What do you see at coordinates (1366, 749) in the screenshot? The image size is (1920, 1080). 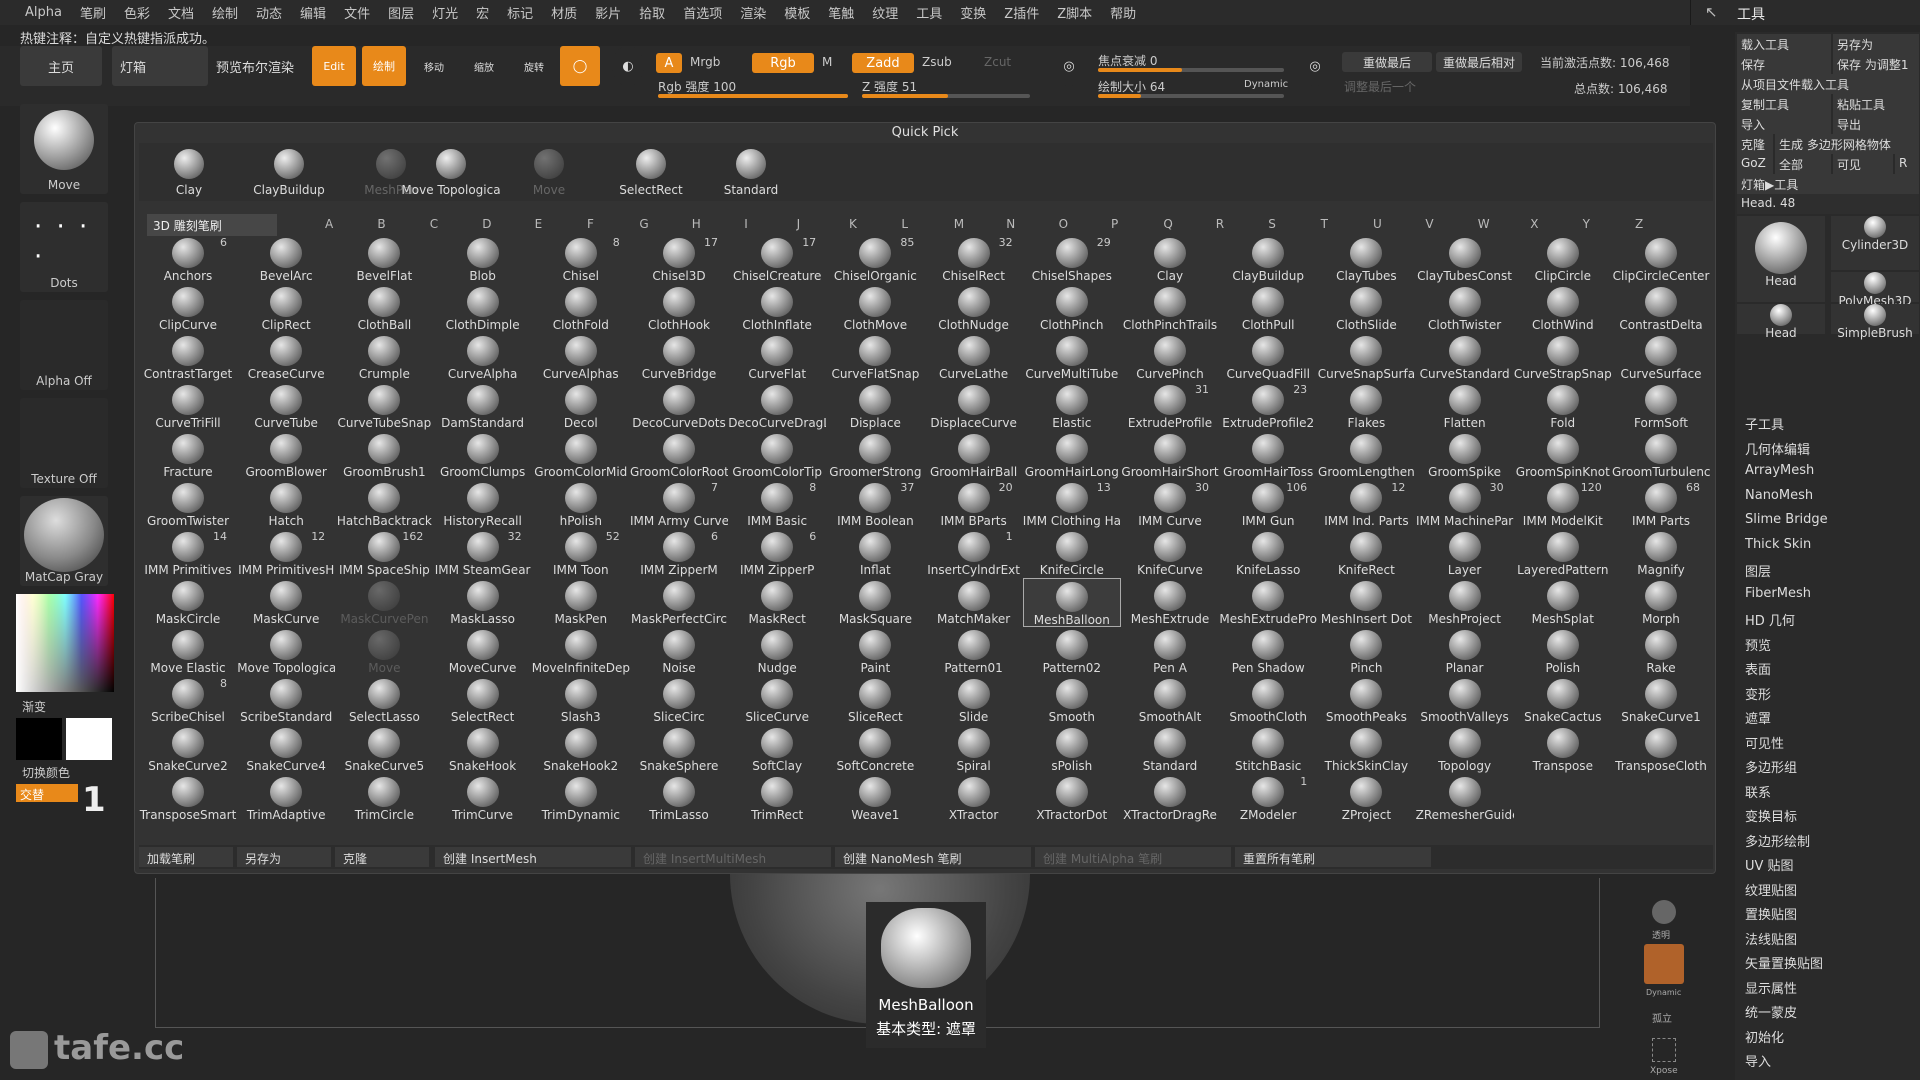 I see `brush-thickskinclay: ThickSkinClay` at bounding box center [1366, 749].